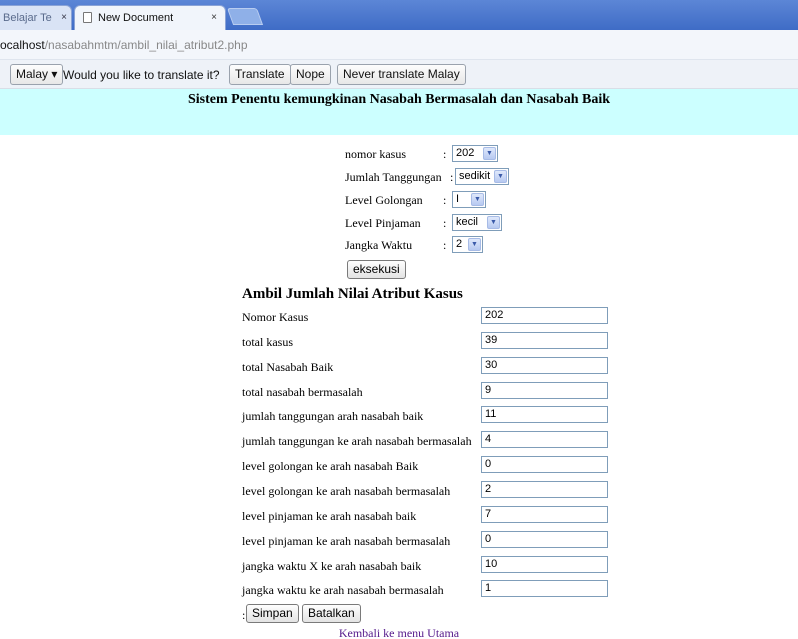 The height and width of the screenshot is (639, 798). Describe the element at coordinates (333, 416) in the screenshot. I see `row-label: jumlah tanggungan arah nasabah baik` at that location.